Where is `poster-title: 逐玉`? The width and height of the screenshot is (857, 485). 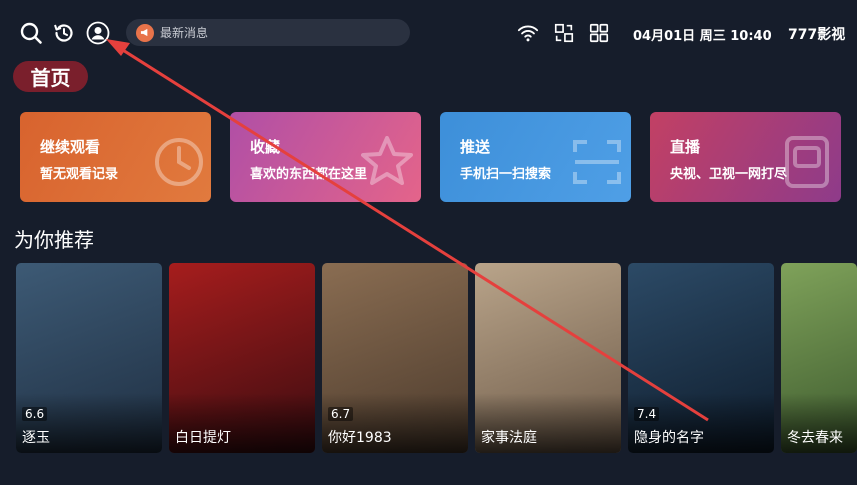 poster-title: 逐玉 is located at coordinates (36, 438).